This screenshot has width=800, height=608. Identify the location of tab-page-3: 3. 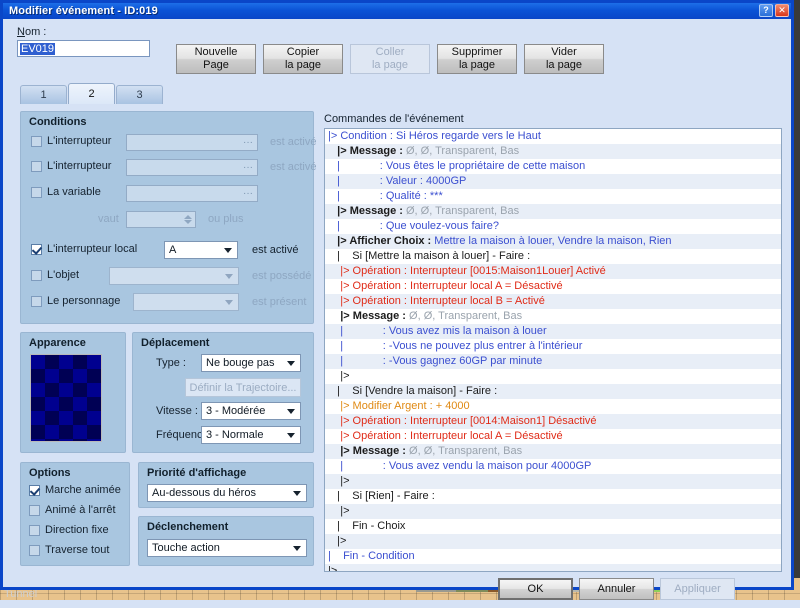
(139, 94).